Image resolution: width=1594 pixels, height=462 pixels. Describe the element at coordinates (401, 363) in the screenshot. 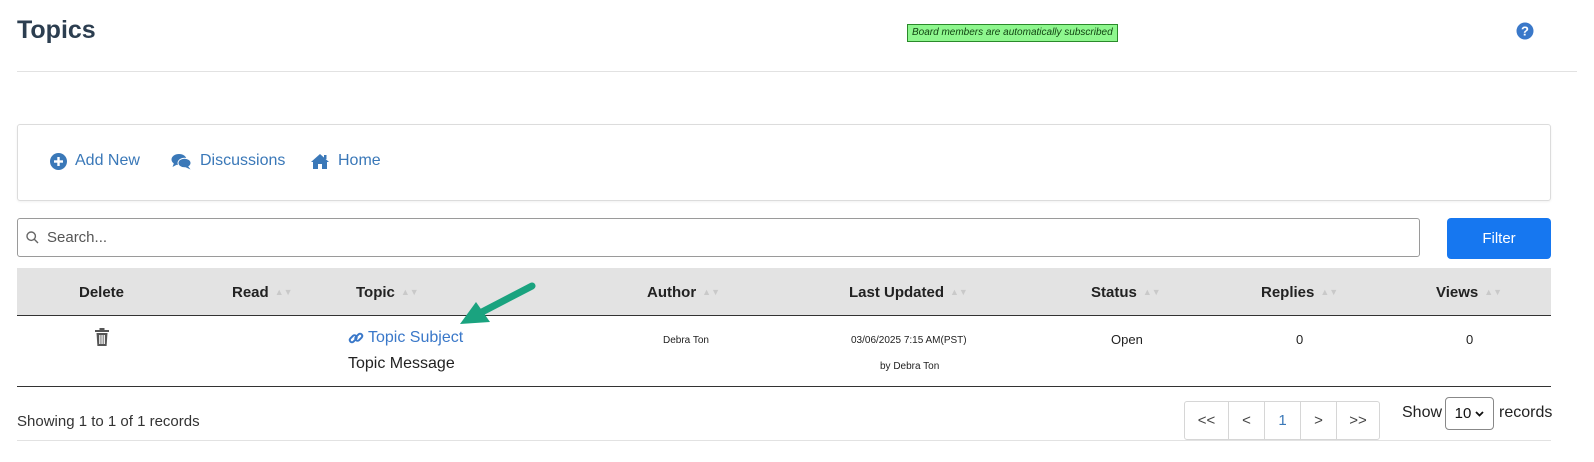

I see `topic-message: Topic Message` at that location.